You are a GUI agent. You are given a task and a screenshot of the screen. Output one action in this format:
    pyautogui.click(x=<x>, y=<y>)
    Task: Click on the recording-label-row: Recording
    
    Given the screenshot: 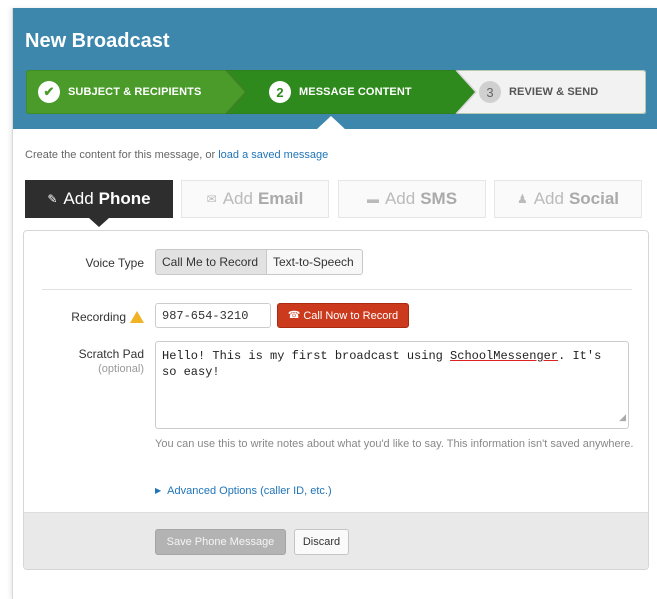 What is the action you would take?
    pyautogui.click(x=107, y=316)
    